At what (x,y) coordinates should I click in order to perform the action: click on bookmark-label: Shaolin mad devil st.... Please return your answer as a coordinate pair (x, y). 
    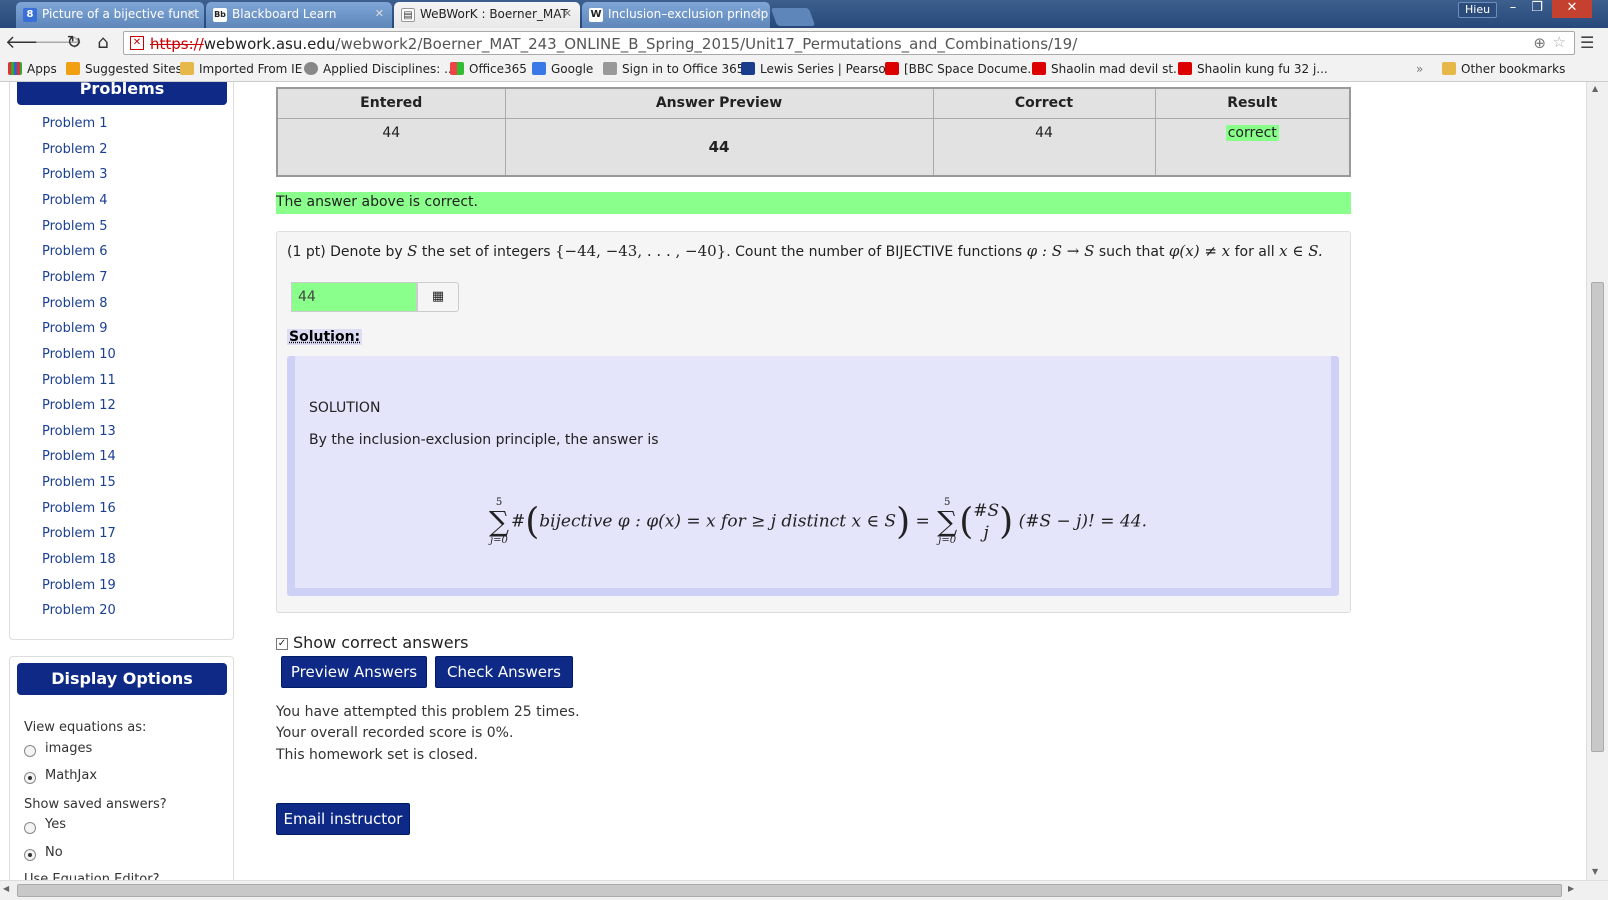
    Looking at the image, I should click on (1118, 69).